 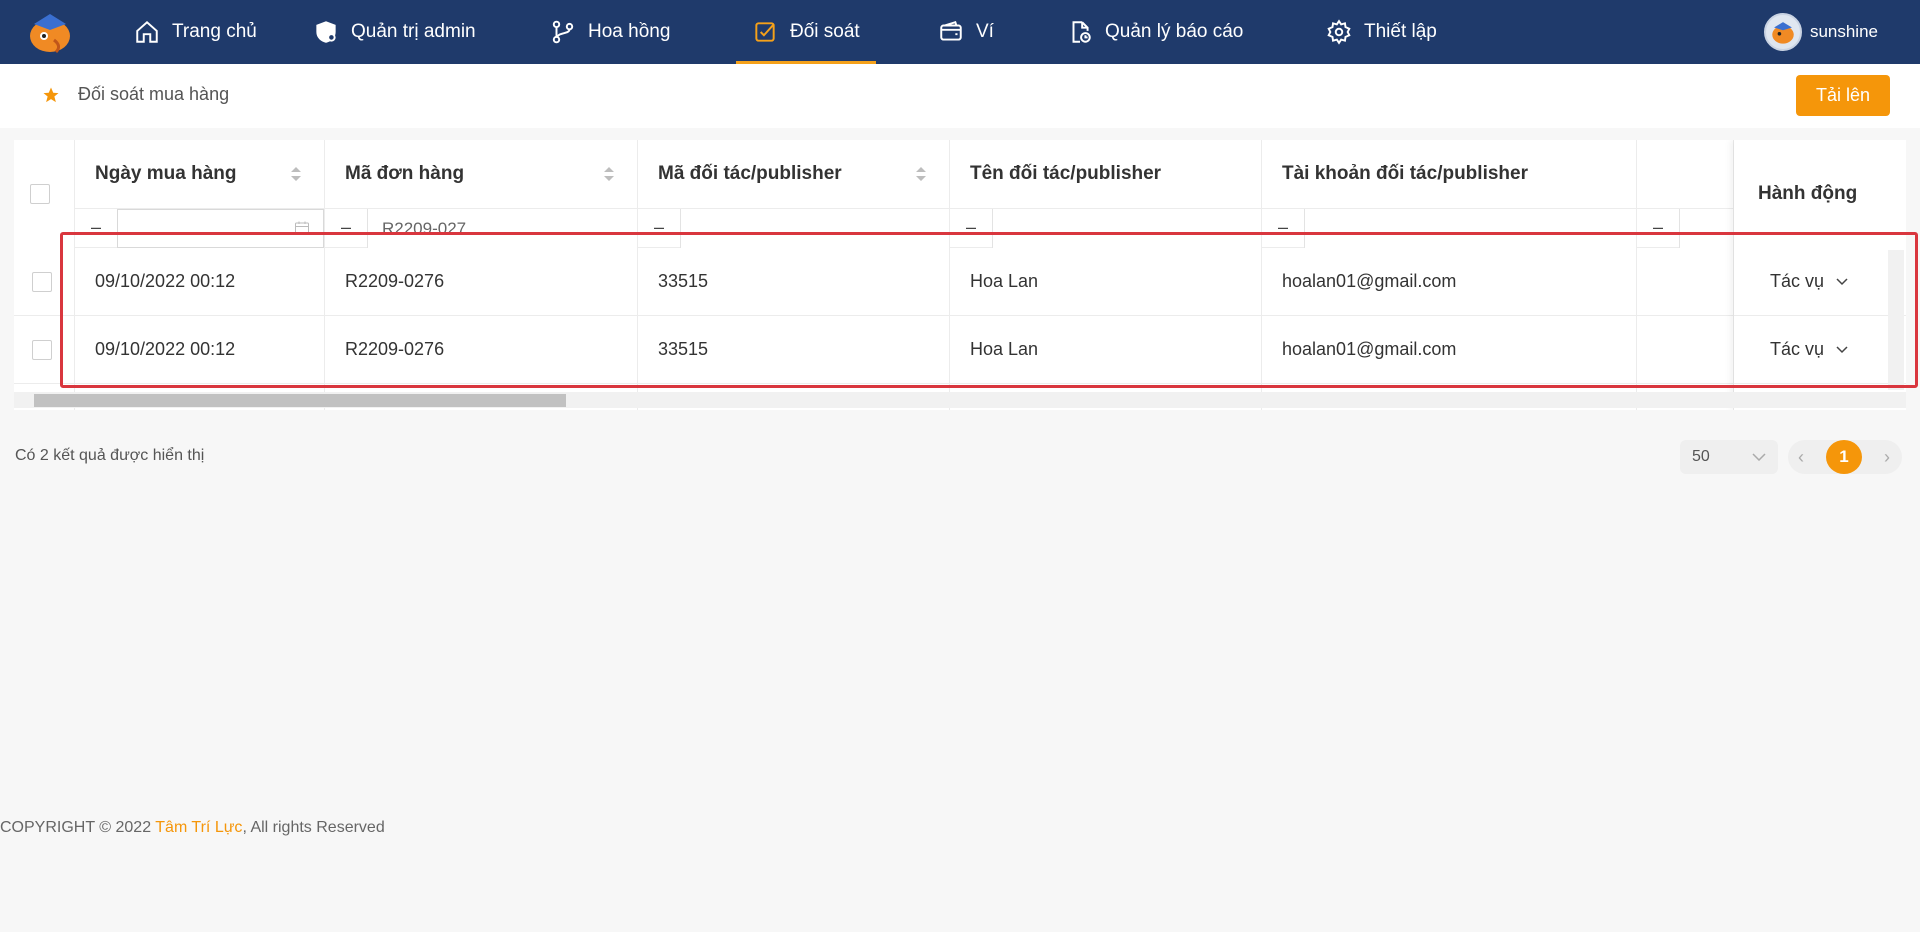 What do you see at coordinates (302, 228) in the screenshot?
I see `calendar-icon` at bounding box center [302, 228].